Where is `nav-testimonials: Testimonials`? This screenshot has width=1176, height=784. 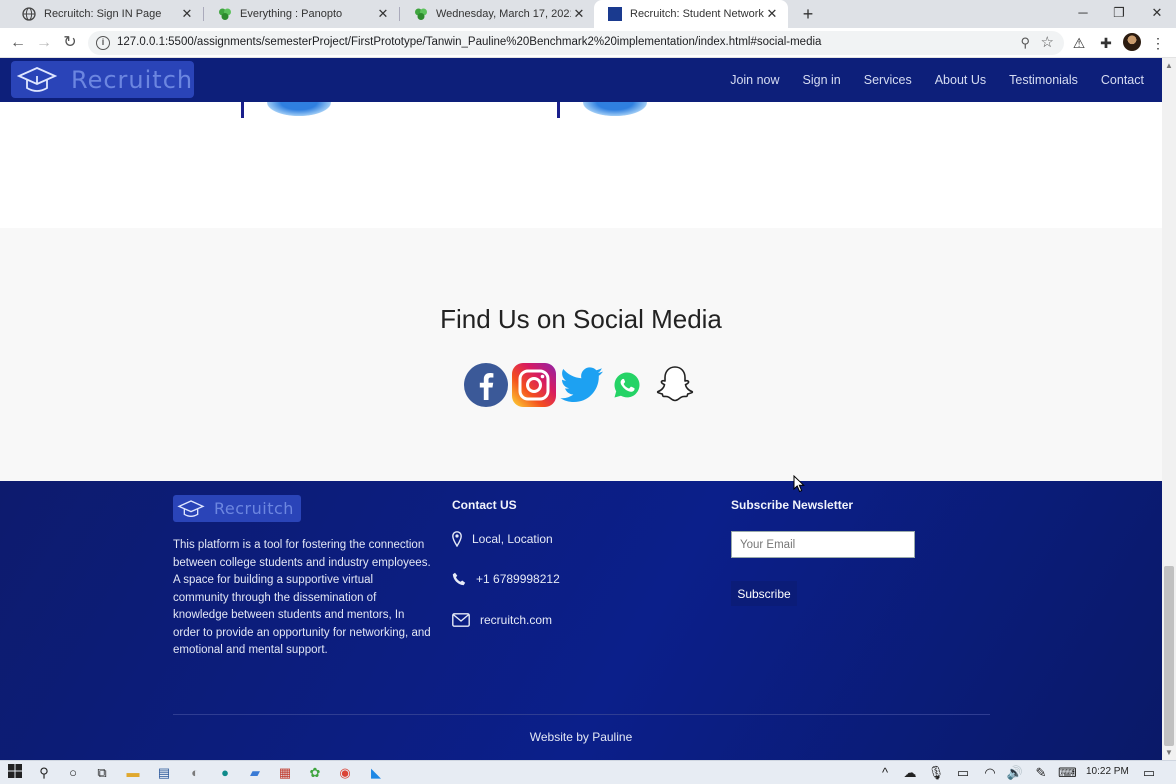
nav-testimonials: Testimonials is located at coordinates (1043, 80).